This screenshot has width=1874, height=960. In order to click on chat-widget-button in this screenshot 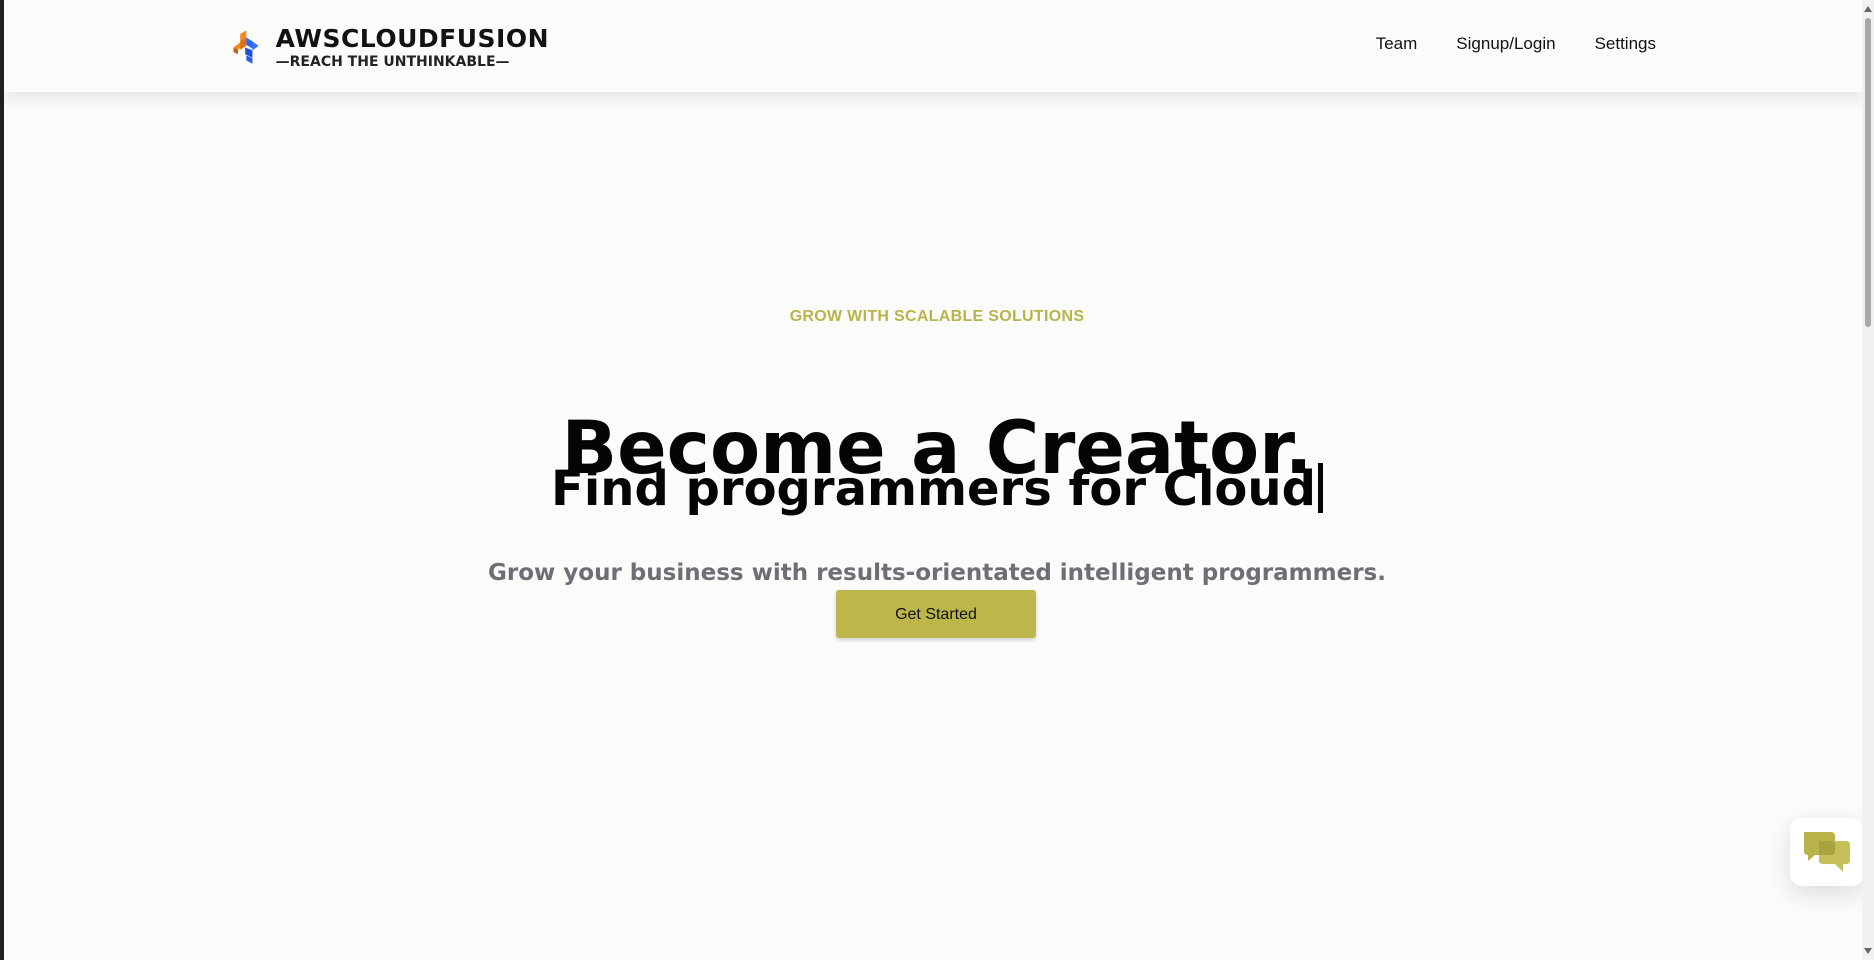, I will do `click(1827, 852)`.